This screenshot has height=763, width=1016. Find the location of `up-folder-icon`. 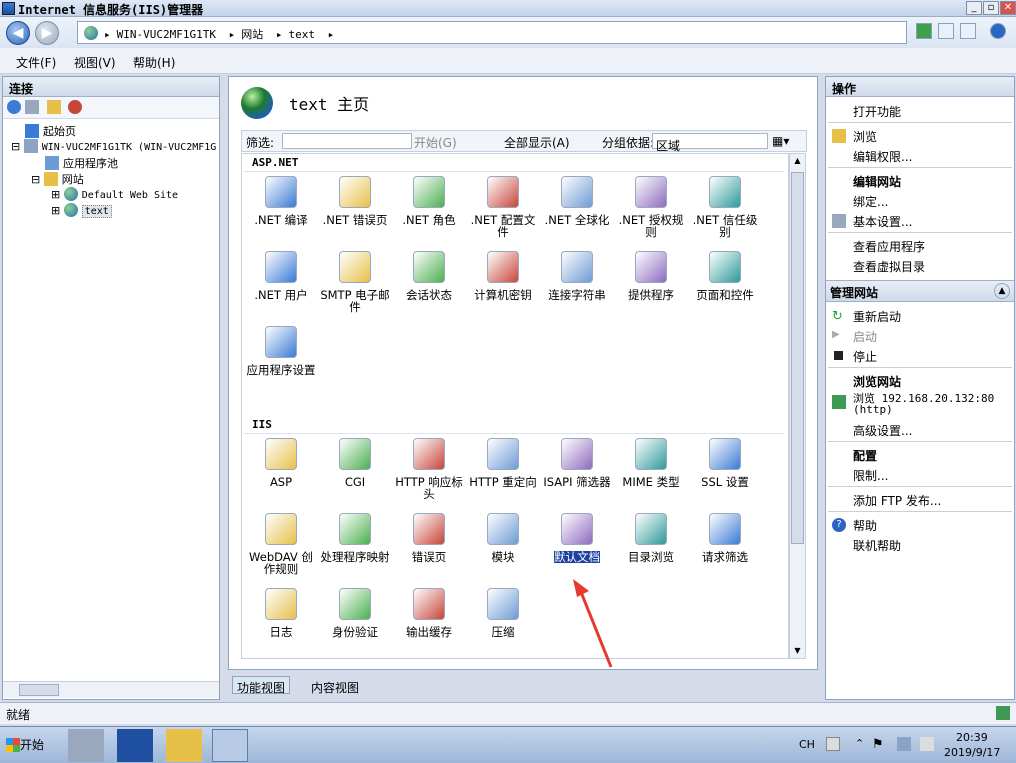

up-folder-icon is located at coordinates (53, 107).